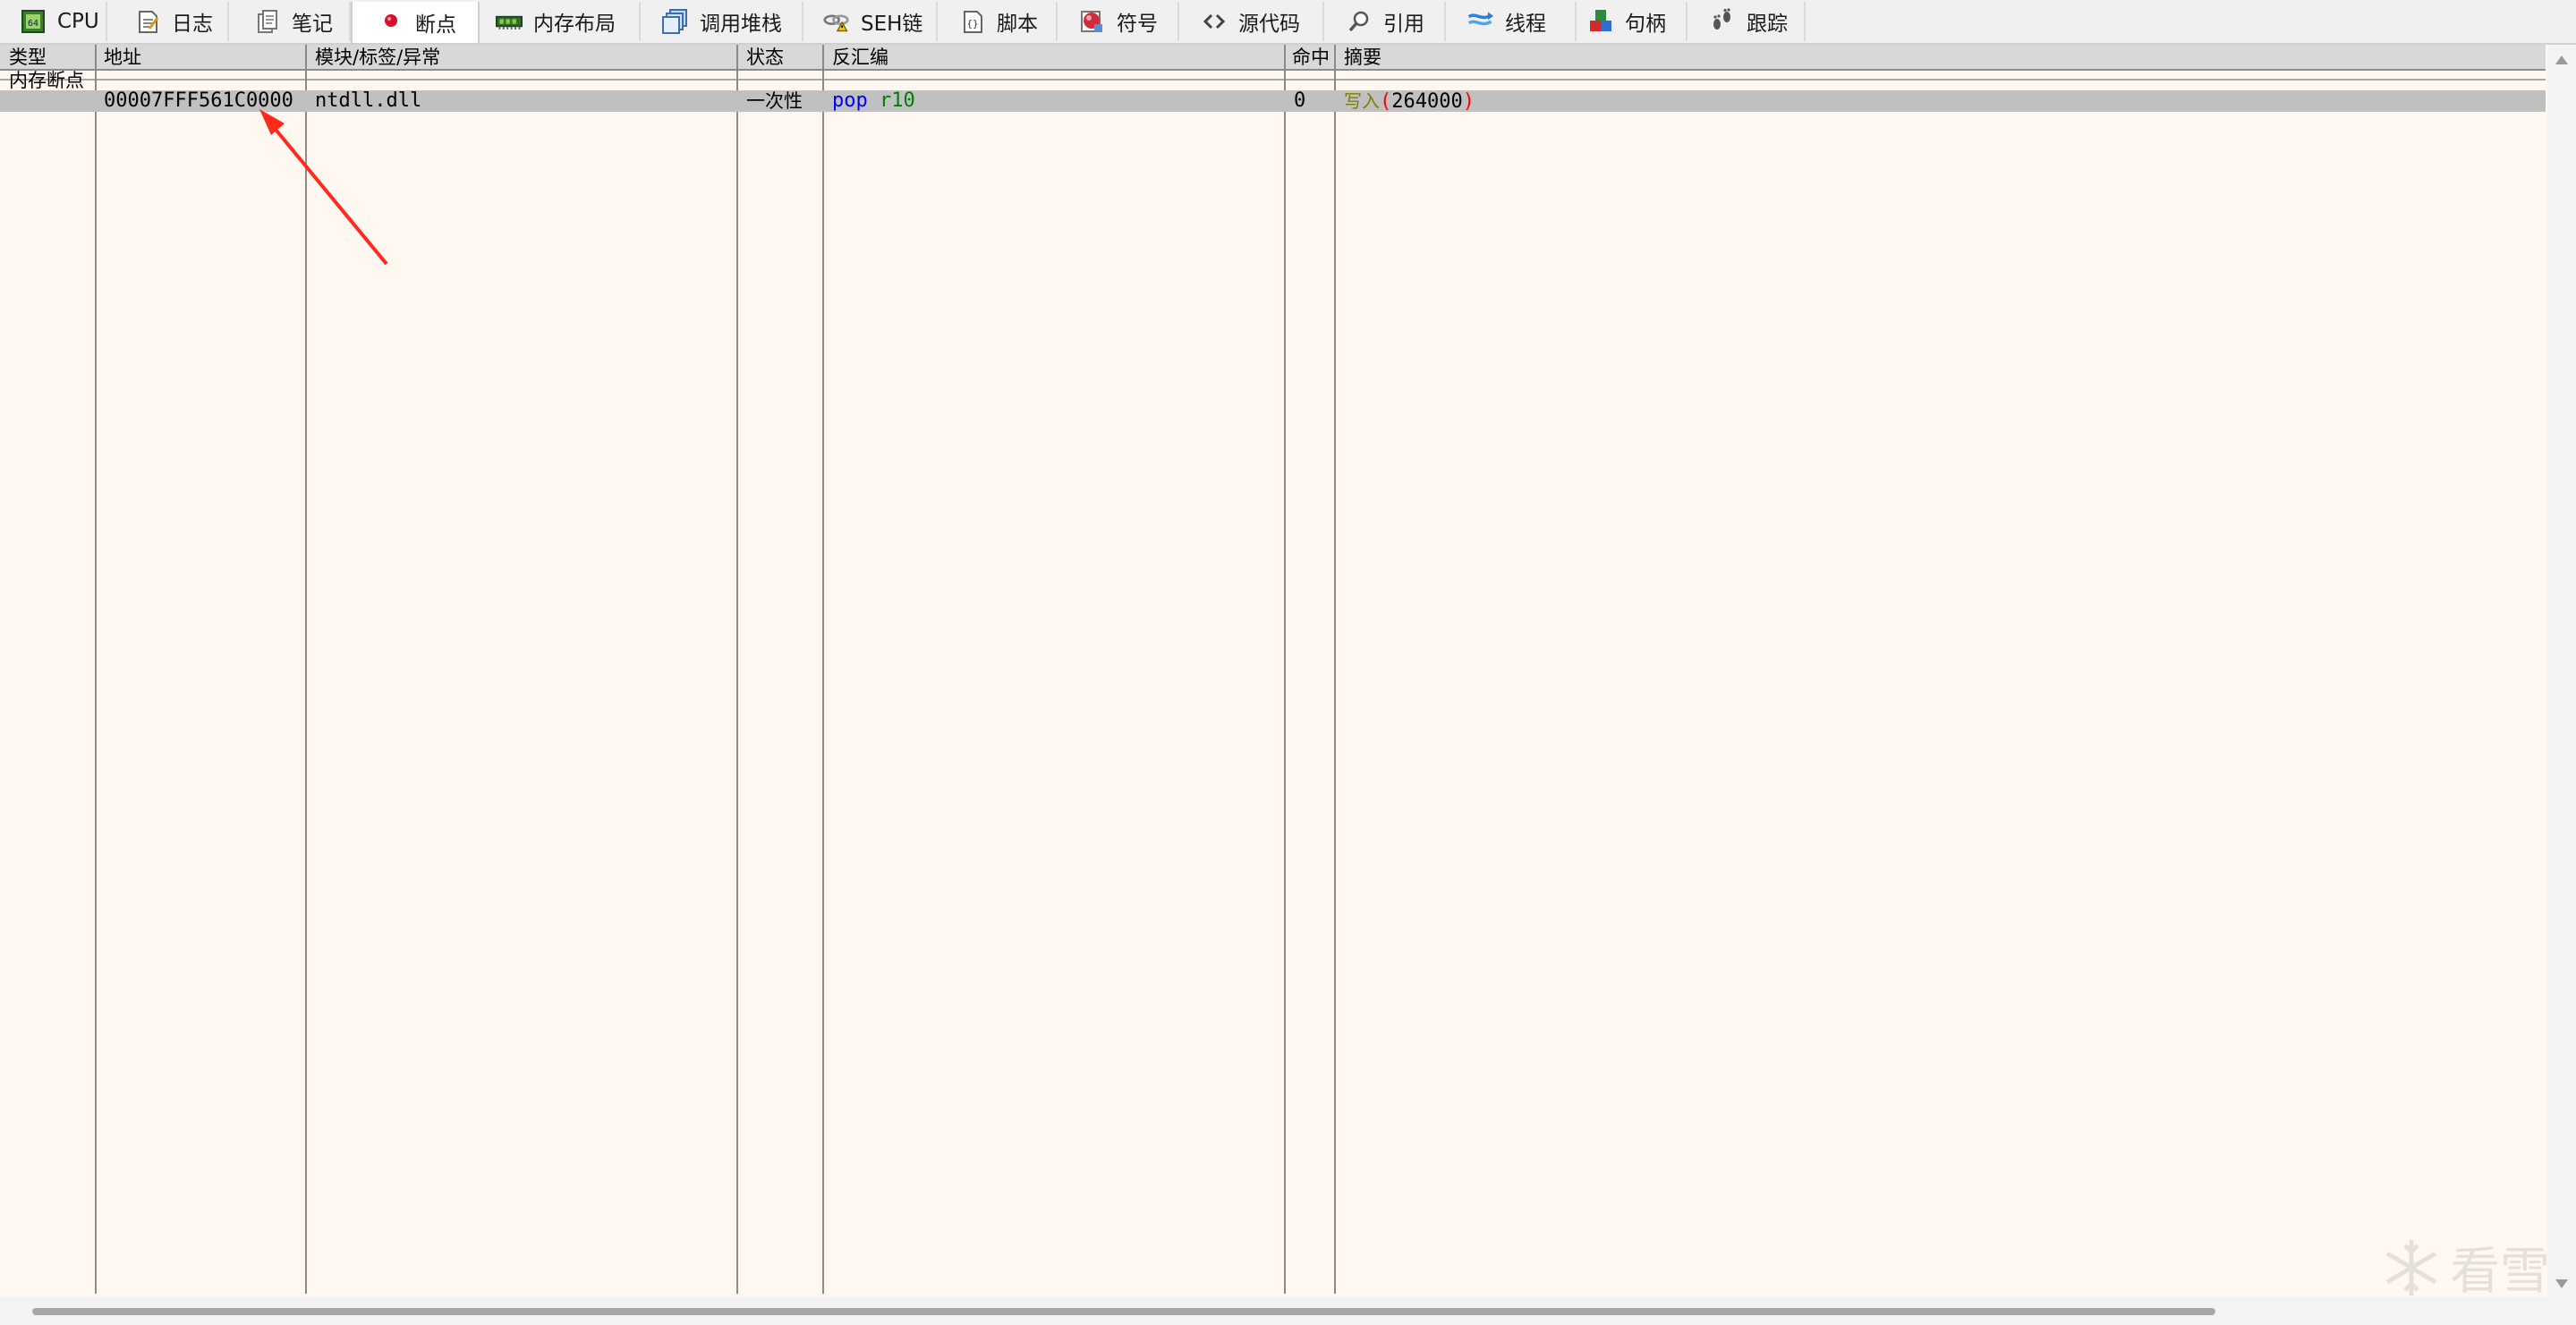 The width and height of the screenshot is (2576, 1325). Describe the element at coordinates (574, 24) in the screenshot. I see `tab-memory-map-label: 内存布局` at that location.